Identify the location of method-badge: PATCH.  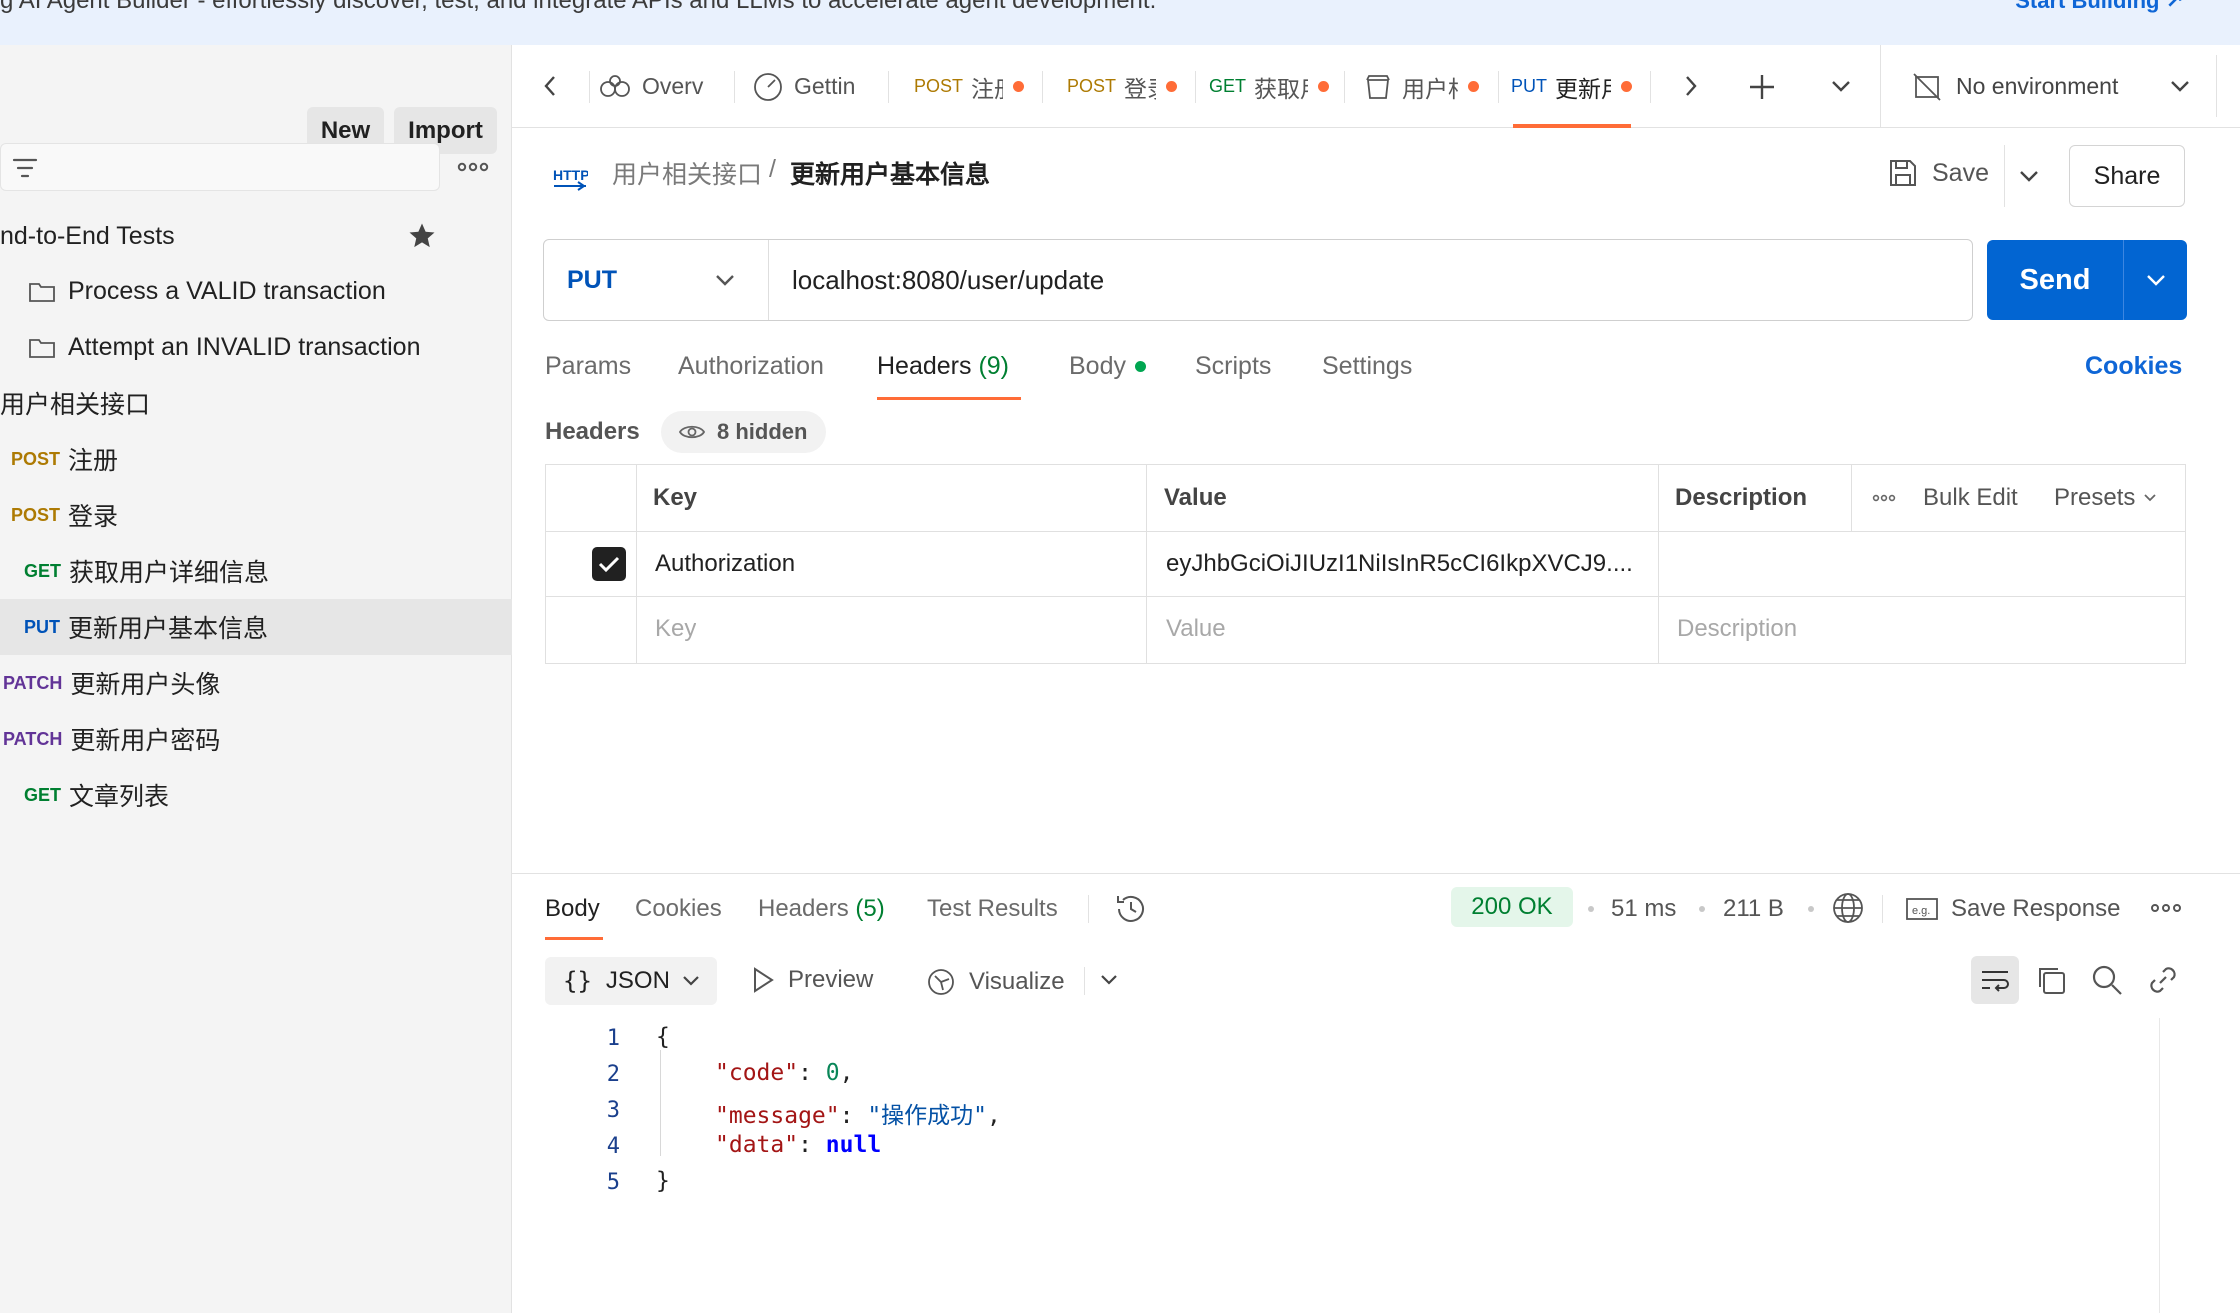
(33, 682).